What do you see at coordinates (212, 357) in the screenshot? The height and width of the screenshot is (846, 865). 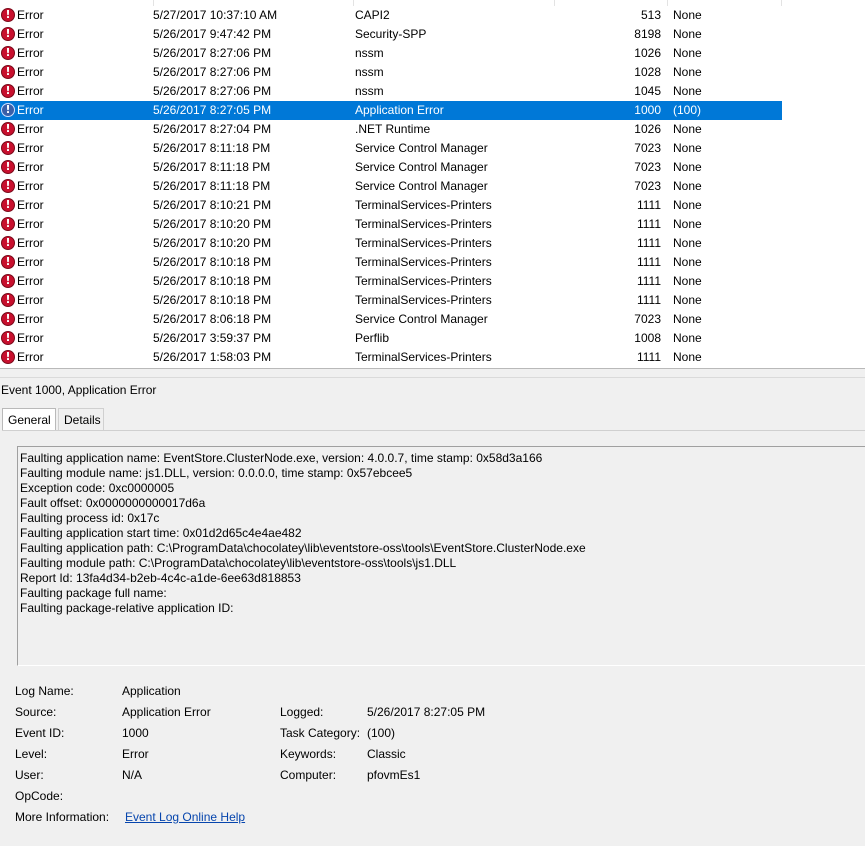 I see `event-date-cell: 5/26/2017 1:58:03 PM` at bounding box center [212, 357].